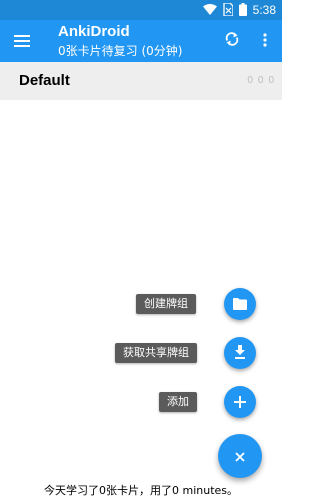 Image resolution: width=320 pixels, height=500 pixels. I want to click on create-deck-label: 创建牌组, so click(166, 304).